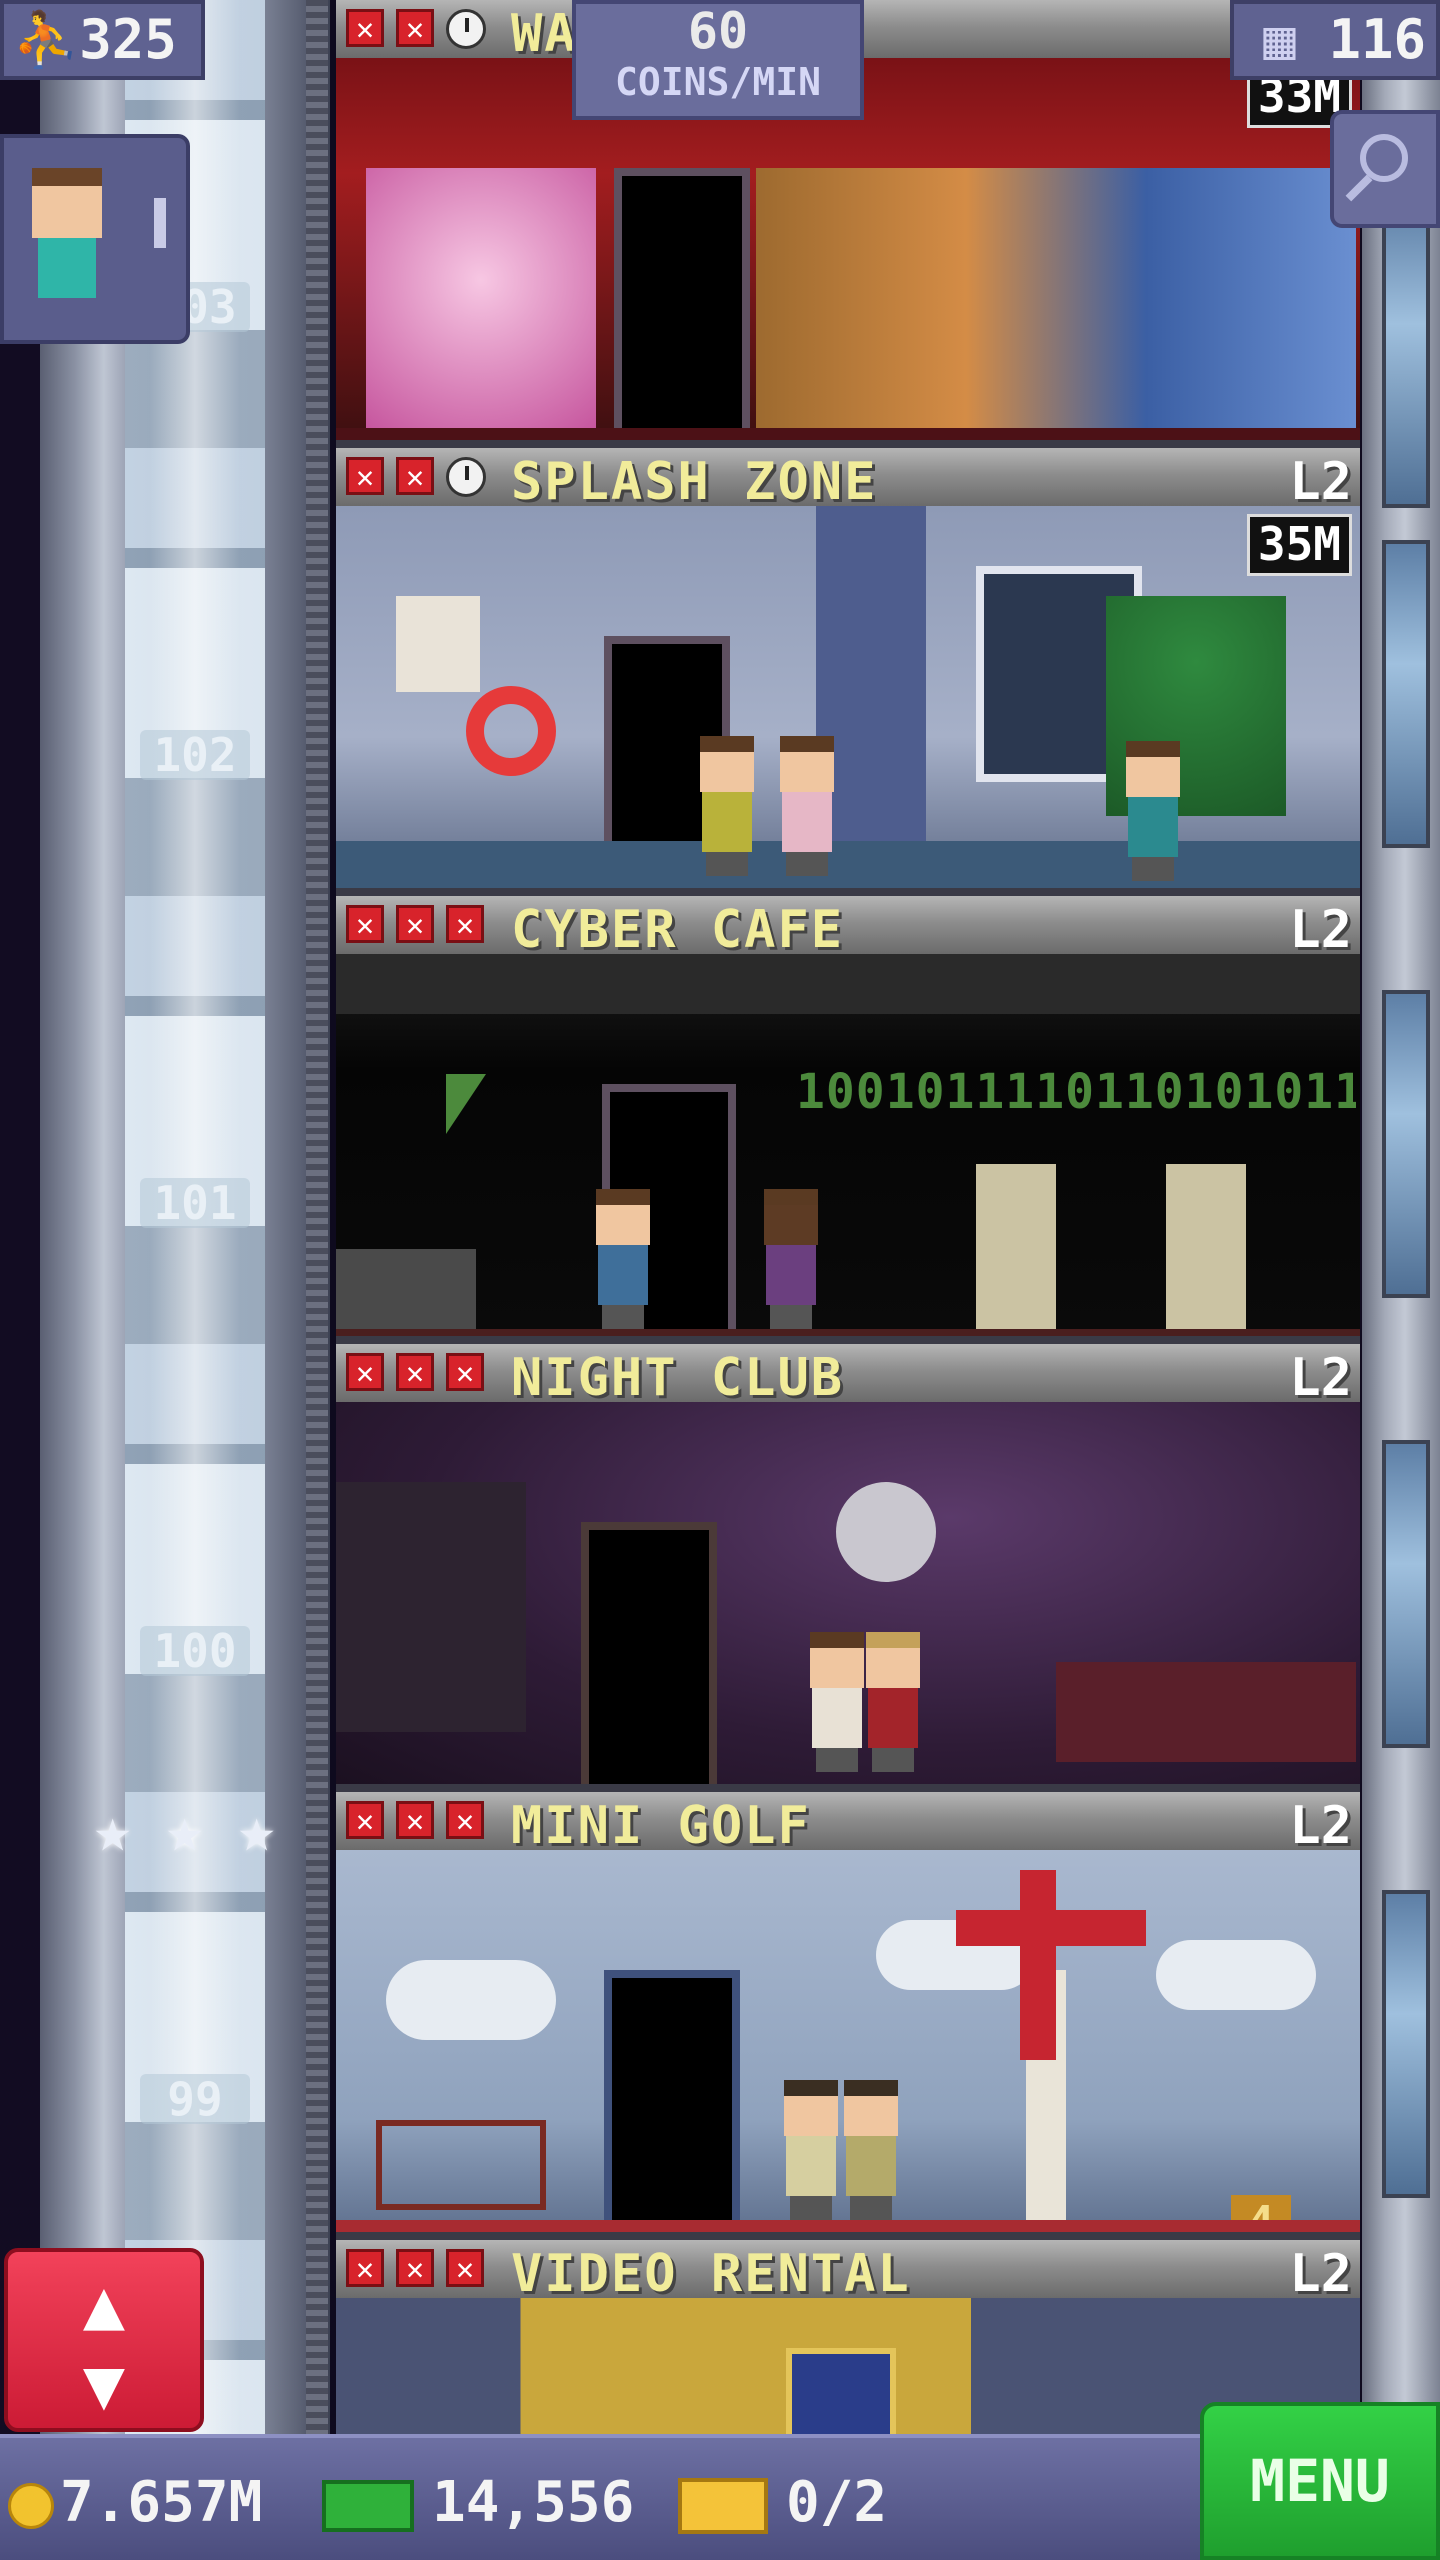  I want to click on floor-name: SPLASH ZONE, so click(694, 482).